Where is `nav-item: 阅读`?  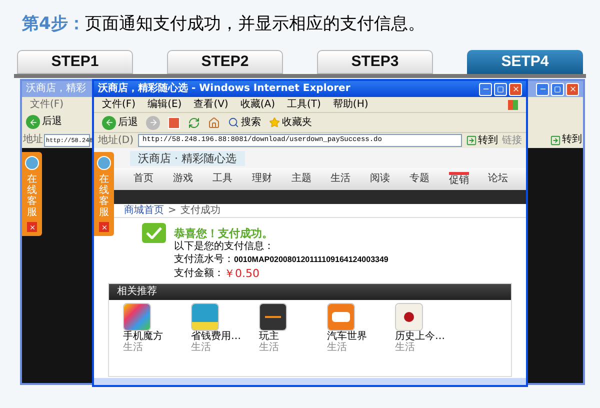
nav-item: 阅读 is located at coordinates (380, 179).